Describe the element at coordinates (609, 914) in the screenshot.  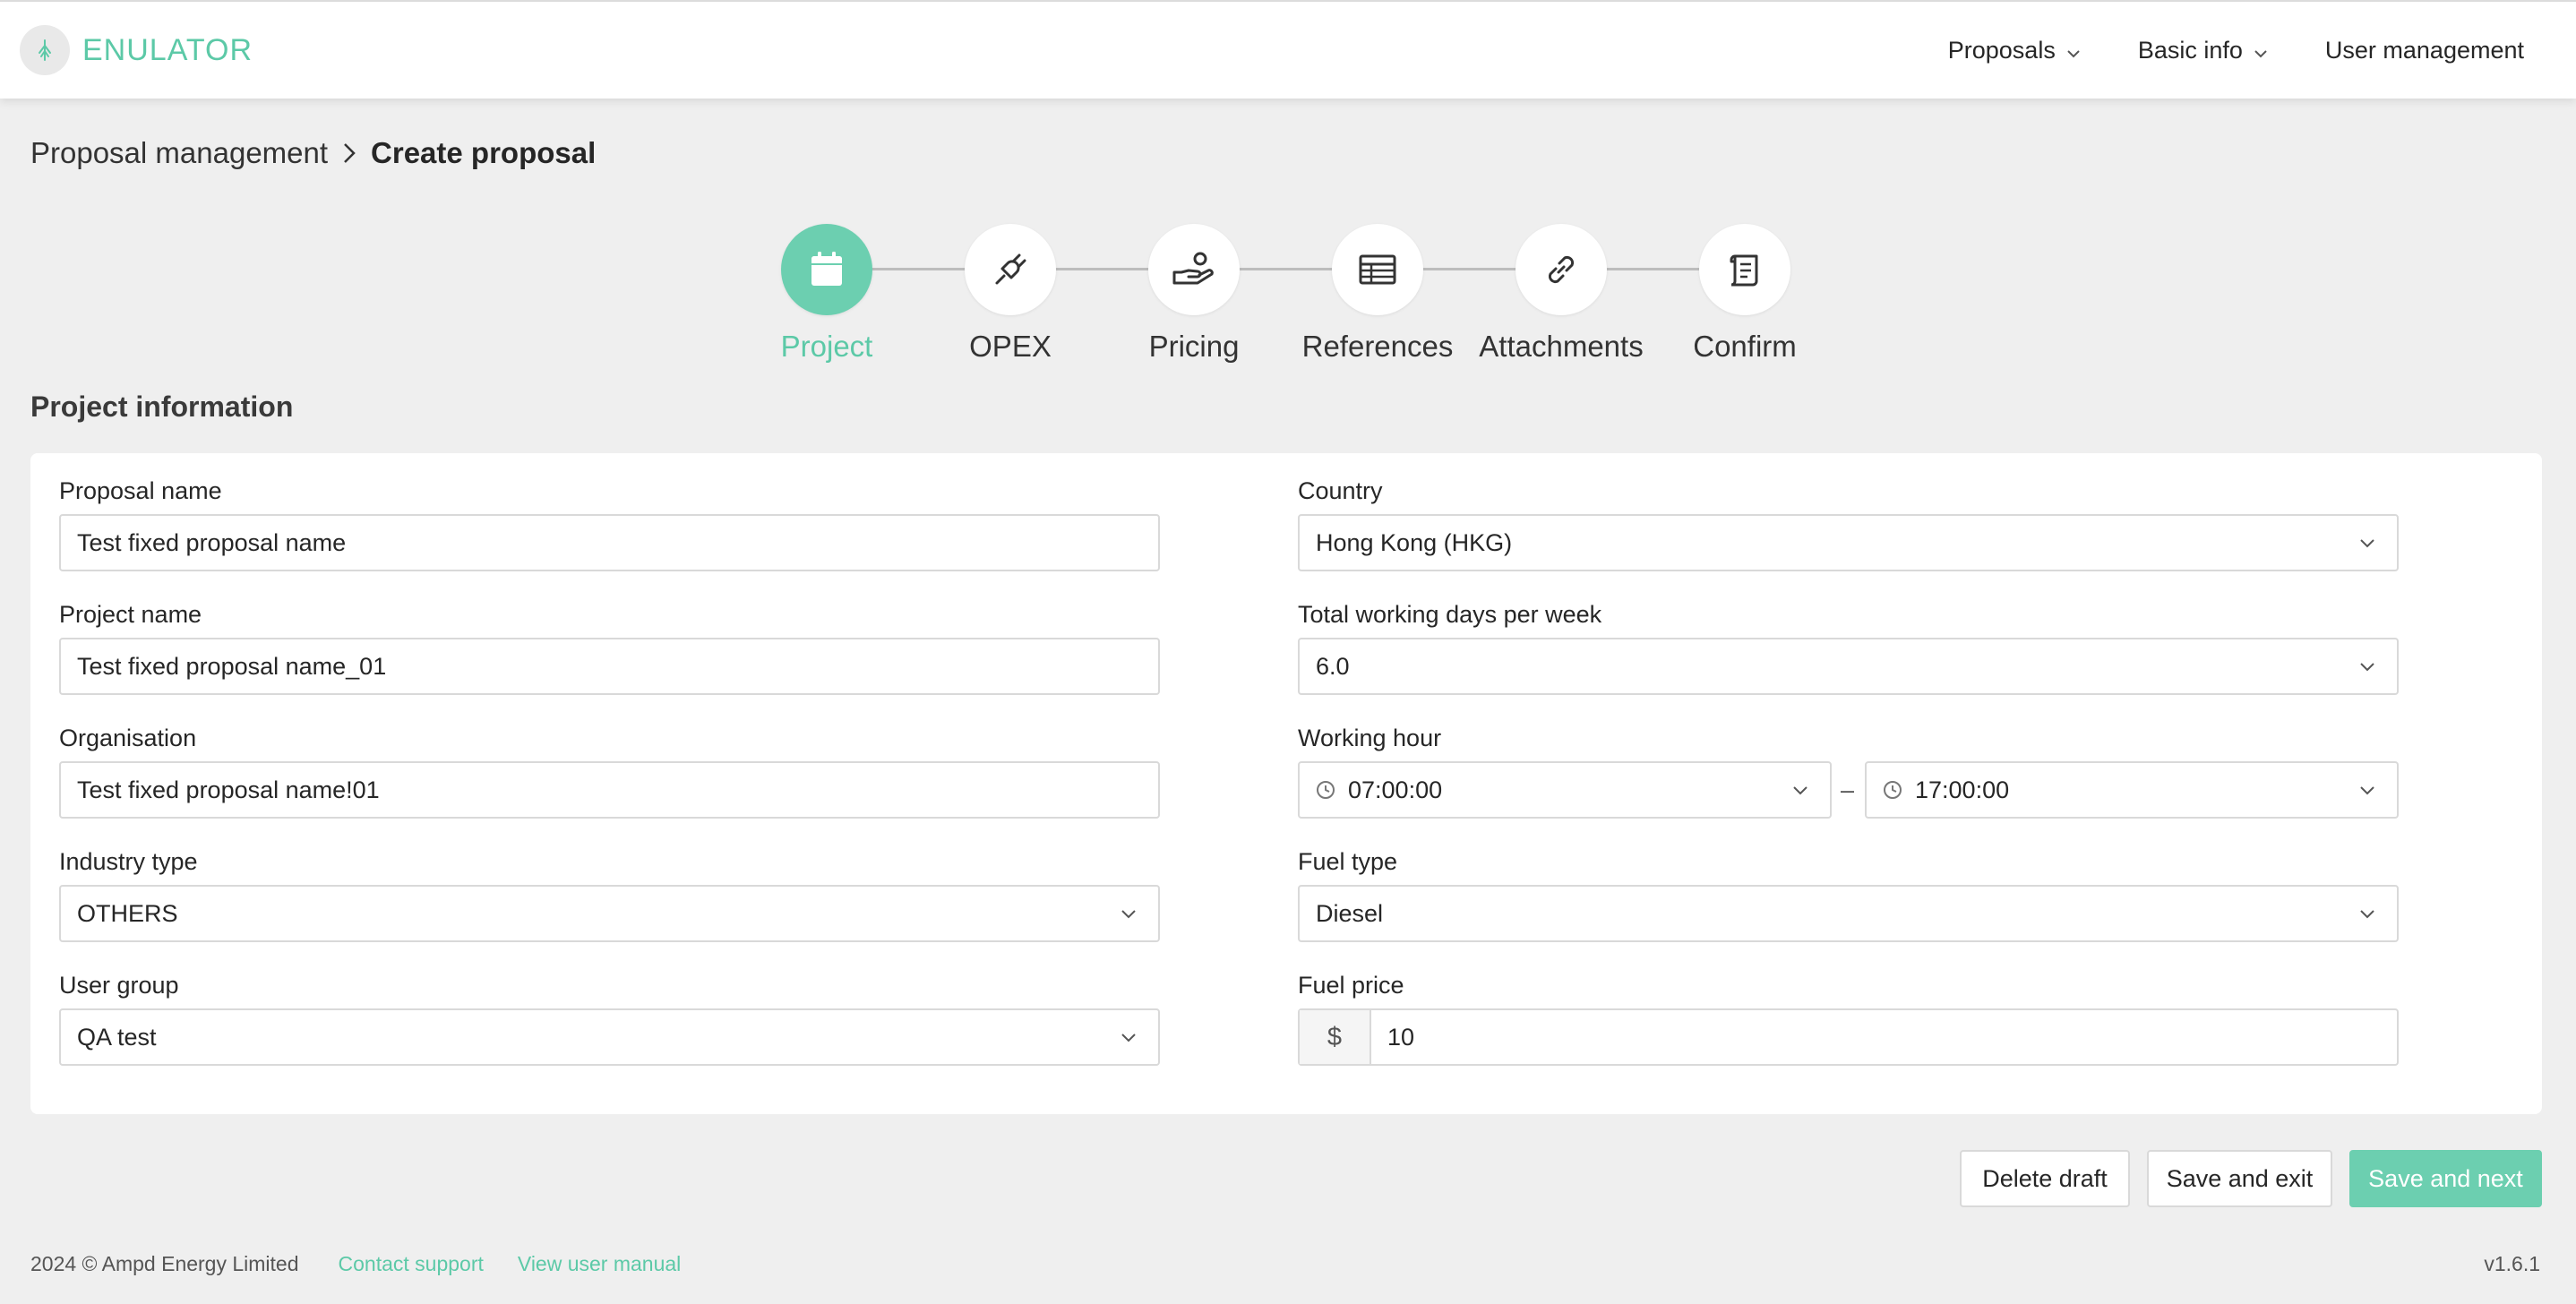
I see `industry-type-select: OTHERS` at that location.